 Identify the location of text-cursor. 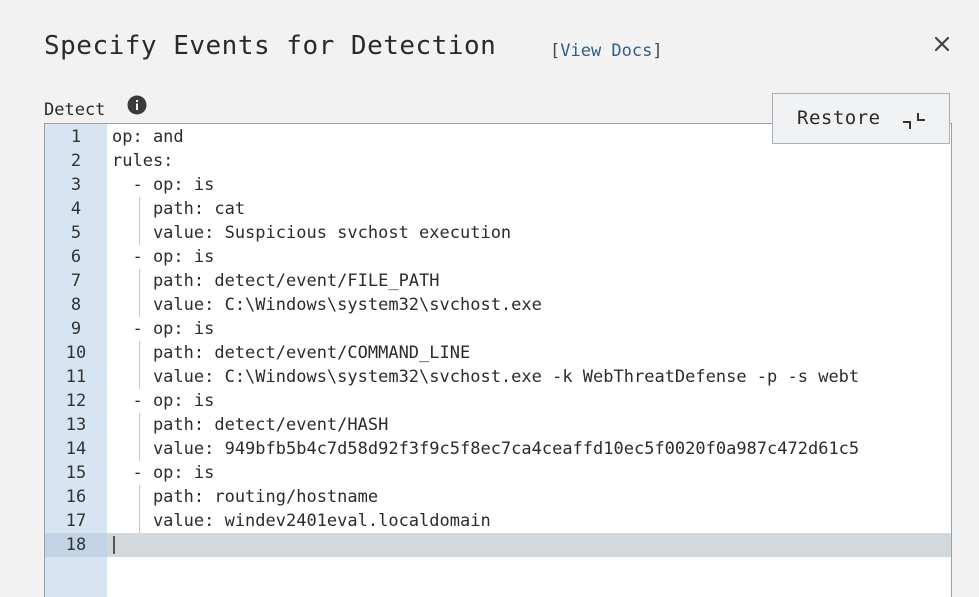
(114, 545).